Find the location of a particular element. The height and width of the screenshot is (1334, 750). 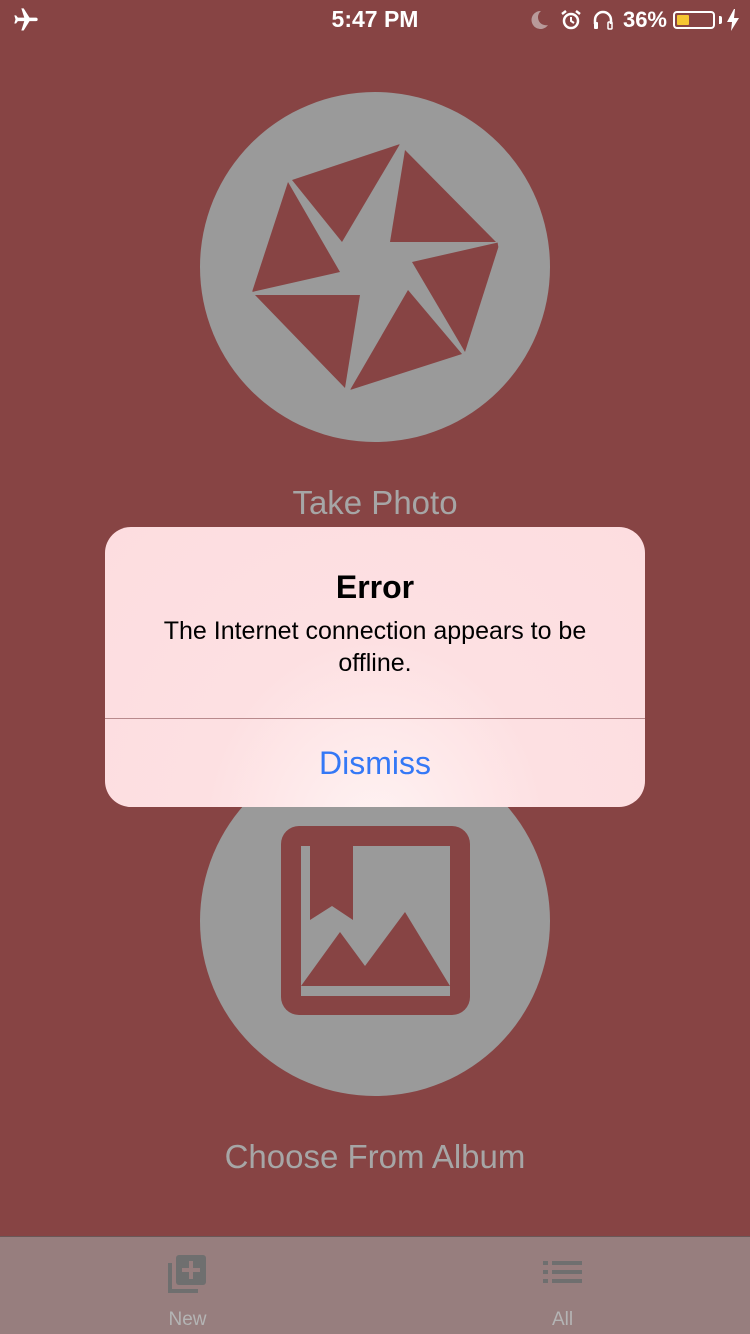

list-icon is located at coordinates (562, 1272).